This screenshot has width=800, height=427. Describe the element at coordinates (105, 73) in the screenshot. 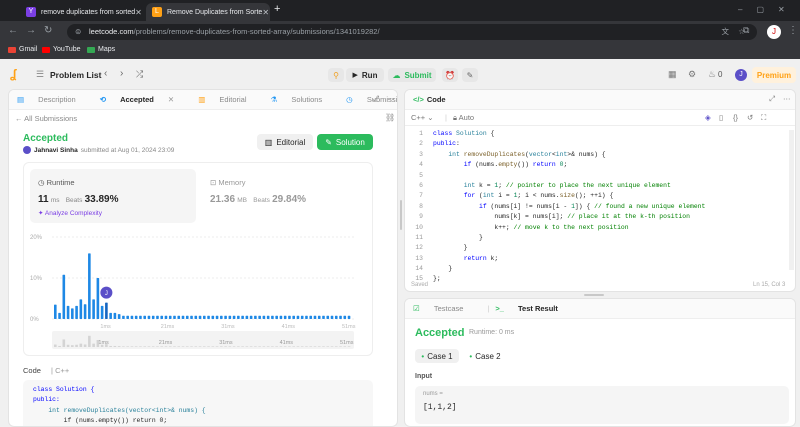

I see `prev-problem-icon: ‹` at that location.